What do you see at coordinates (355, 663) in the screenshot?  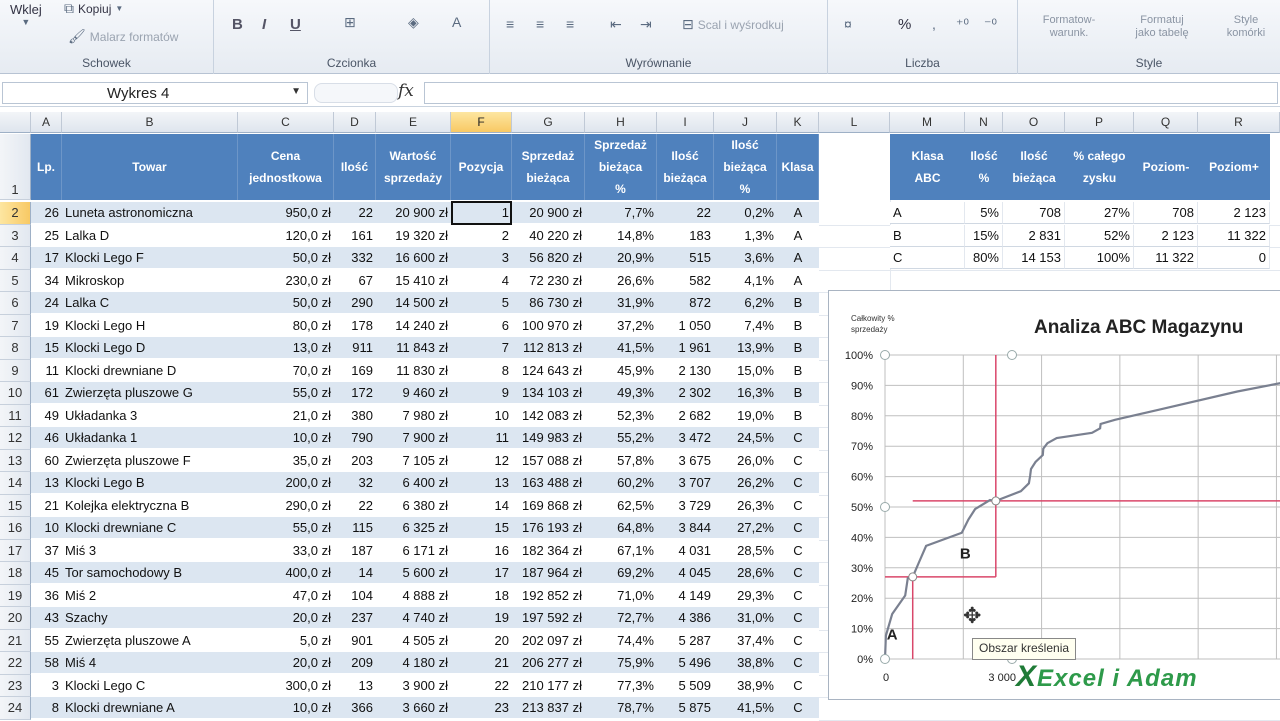 I see `table-cell: 209` at bounding box center [355, 663].